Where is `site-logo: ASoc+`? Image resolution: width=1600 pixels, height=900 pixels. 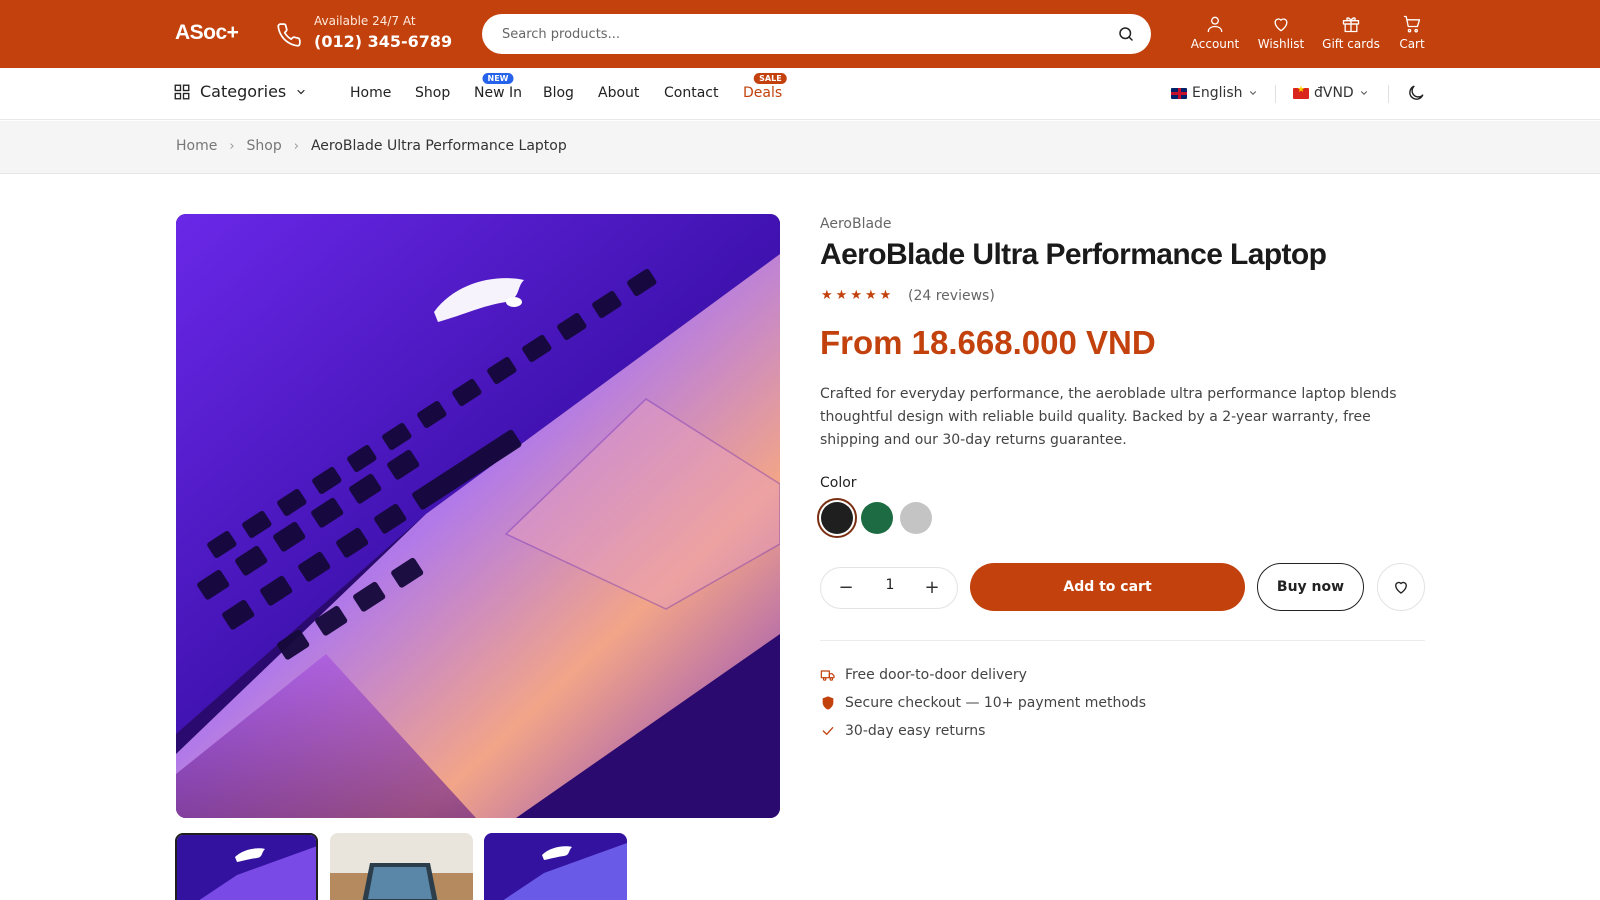
site-logo: ASoc+ is located at coordinates (207, 33).